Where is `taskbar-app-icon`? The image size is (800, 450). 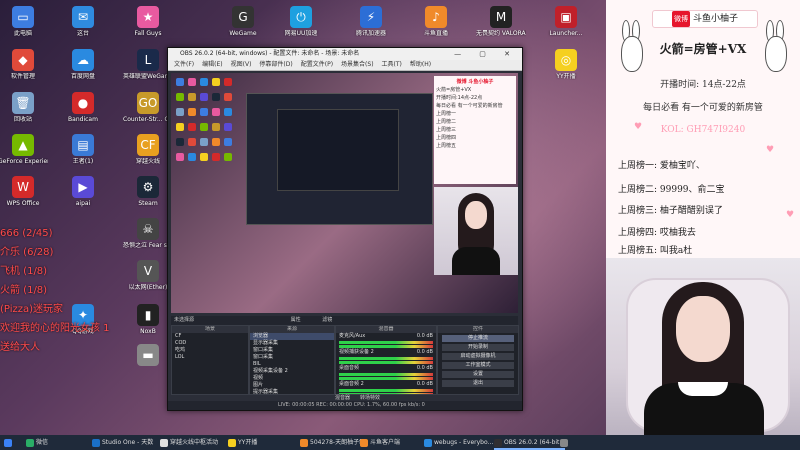 taskbar-app-icon is located at coordinates (364, 442).